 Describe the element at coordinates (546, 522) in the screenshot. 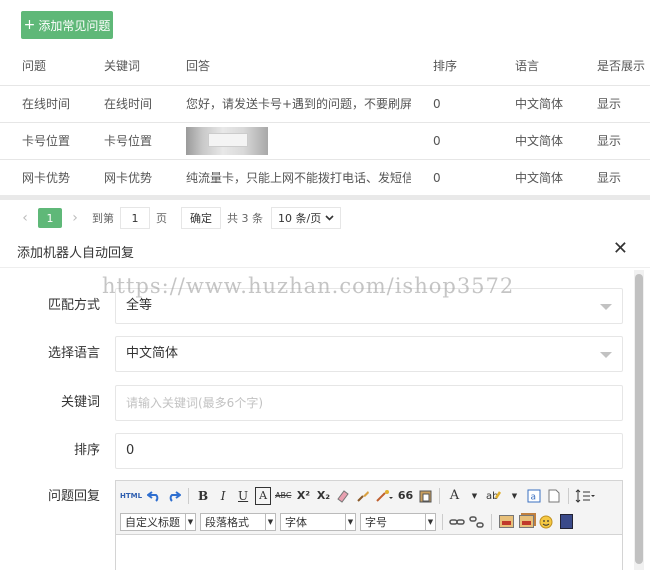

I see `emotion-icon` at that location.